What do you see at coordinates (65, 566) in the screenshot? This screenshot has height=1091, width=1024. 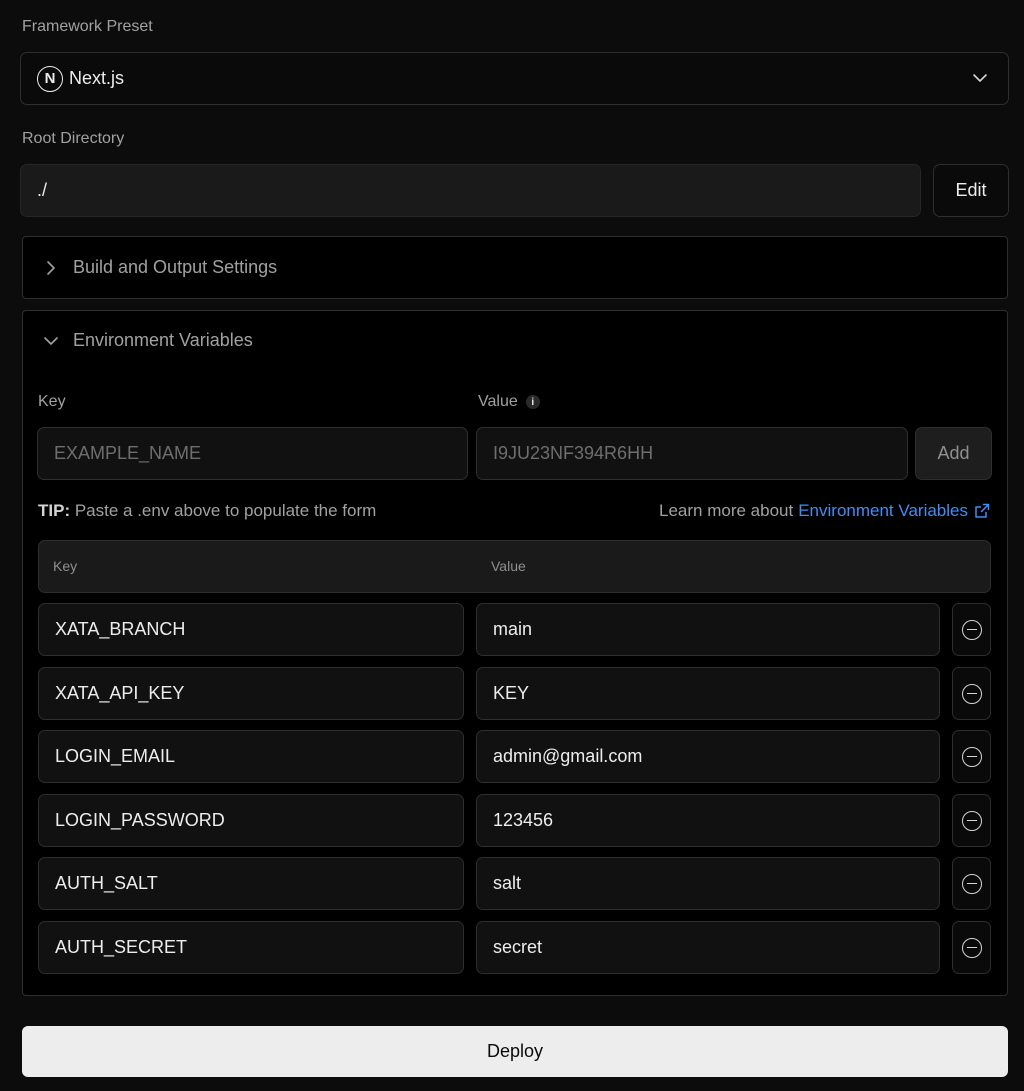 I see `table-key-header: Key` at bounding box center [65, 566].